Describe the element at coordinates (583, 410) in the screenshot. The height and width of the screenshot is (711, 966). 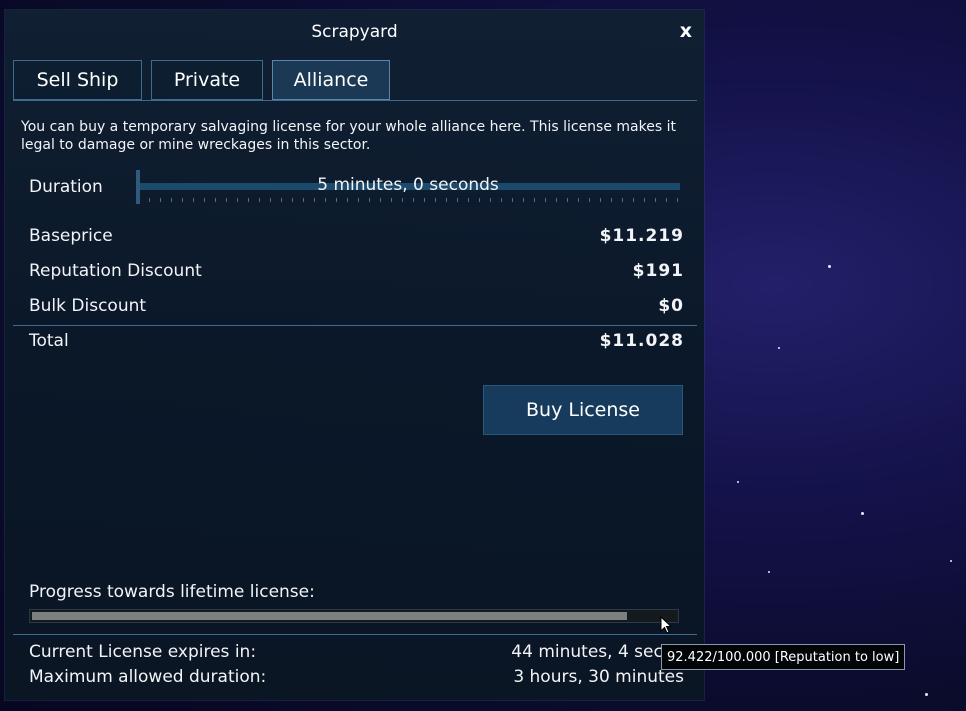
I see `buy-license-button: Buy License` at that location.